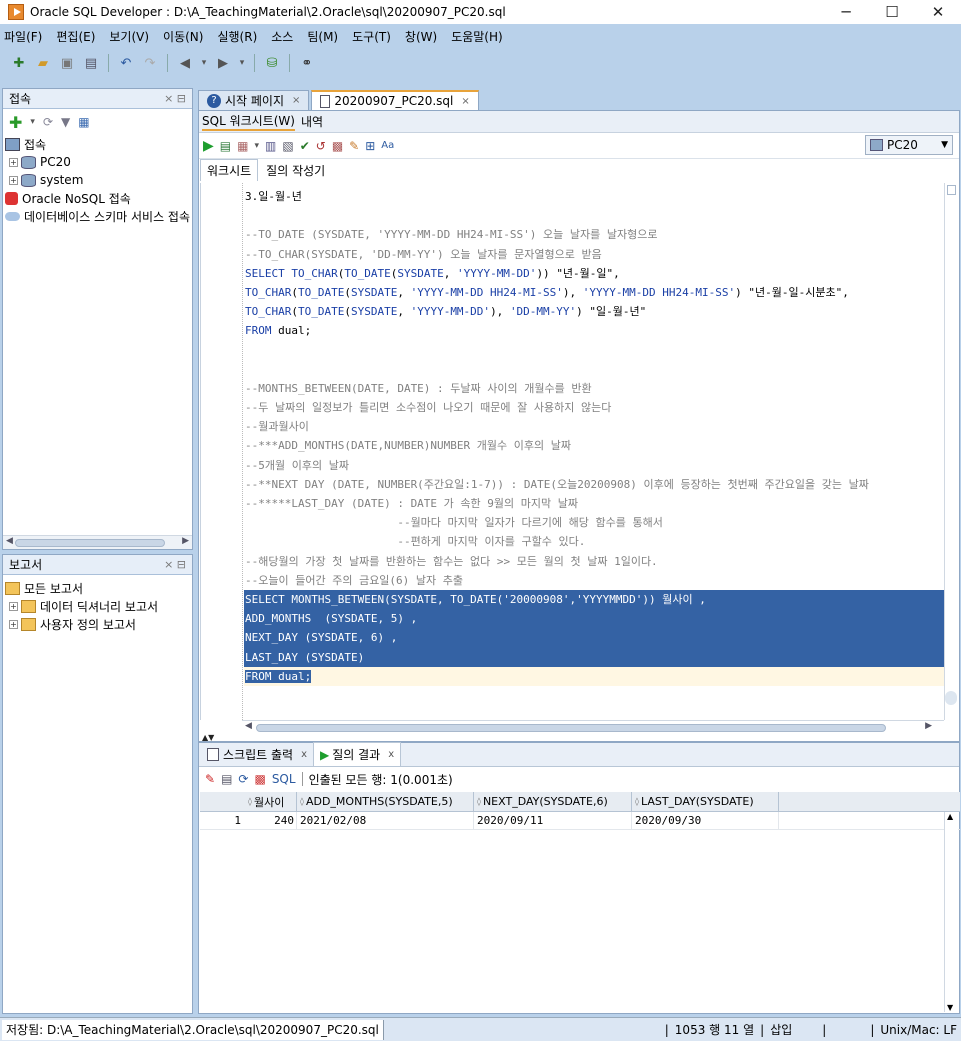 The height and width of the screenshot is (1041, 961). What do you see at coordinates (243, 779) in the screenshot?
I see `refresh-icon: ⟳` at bounding box center [243, 779].